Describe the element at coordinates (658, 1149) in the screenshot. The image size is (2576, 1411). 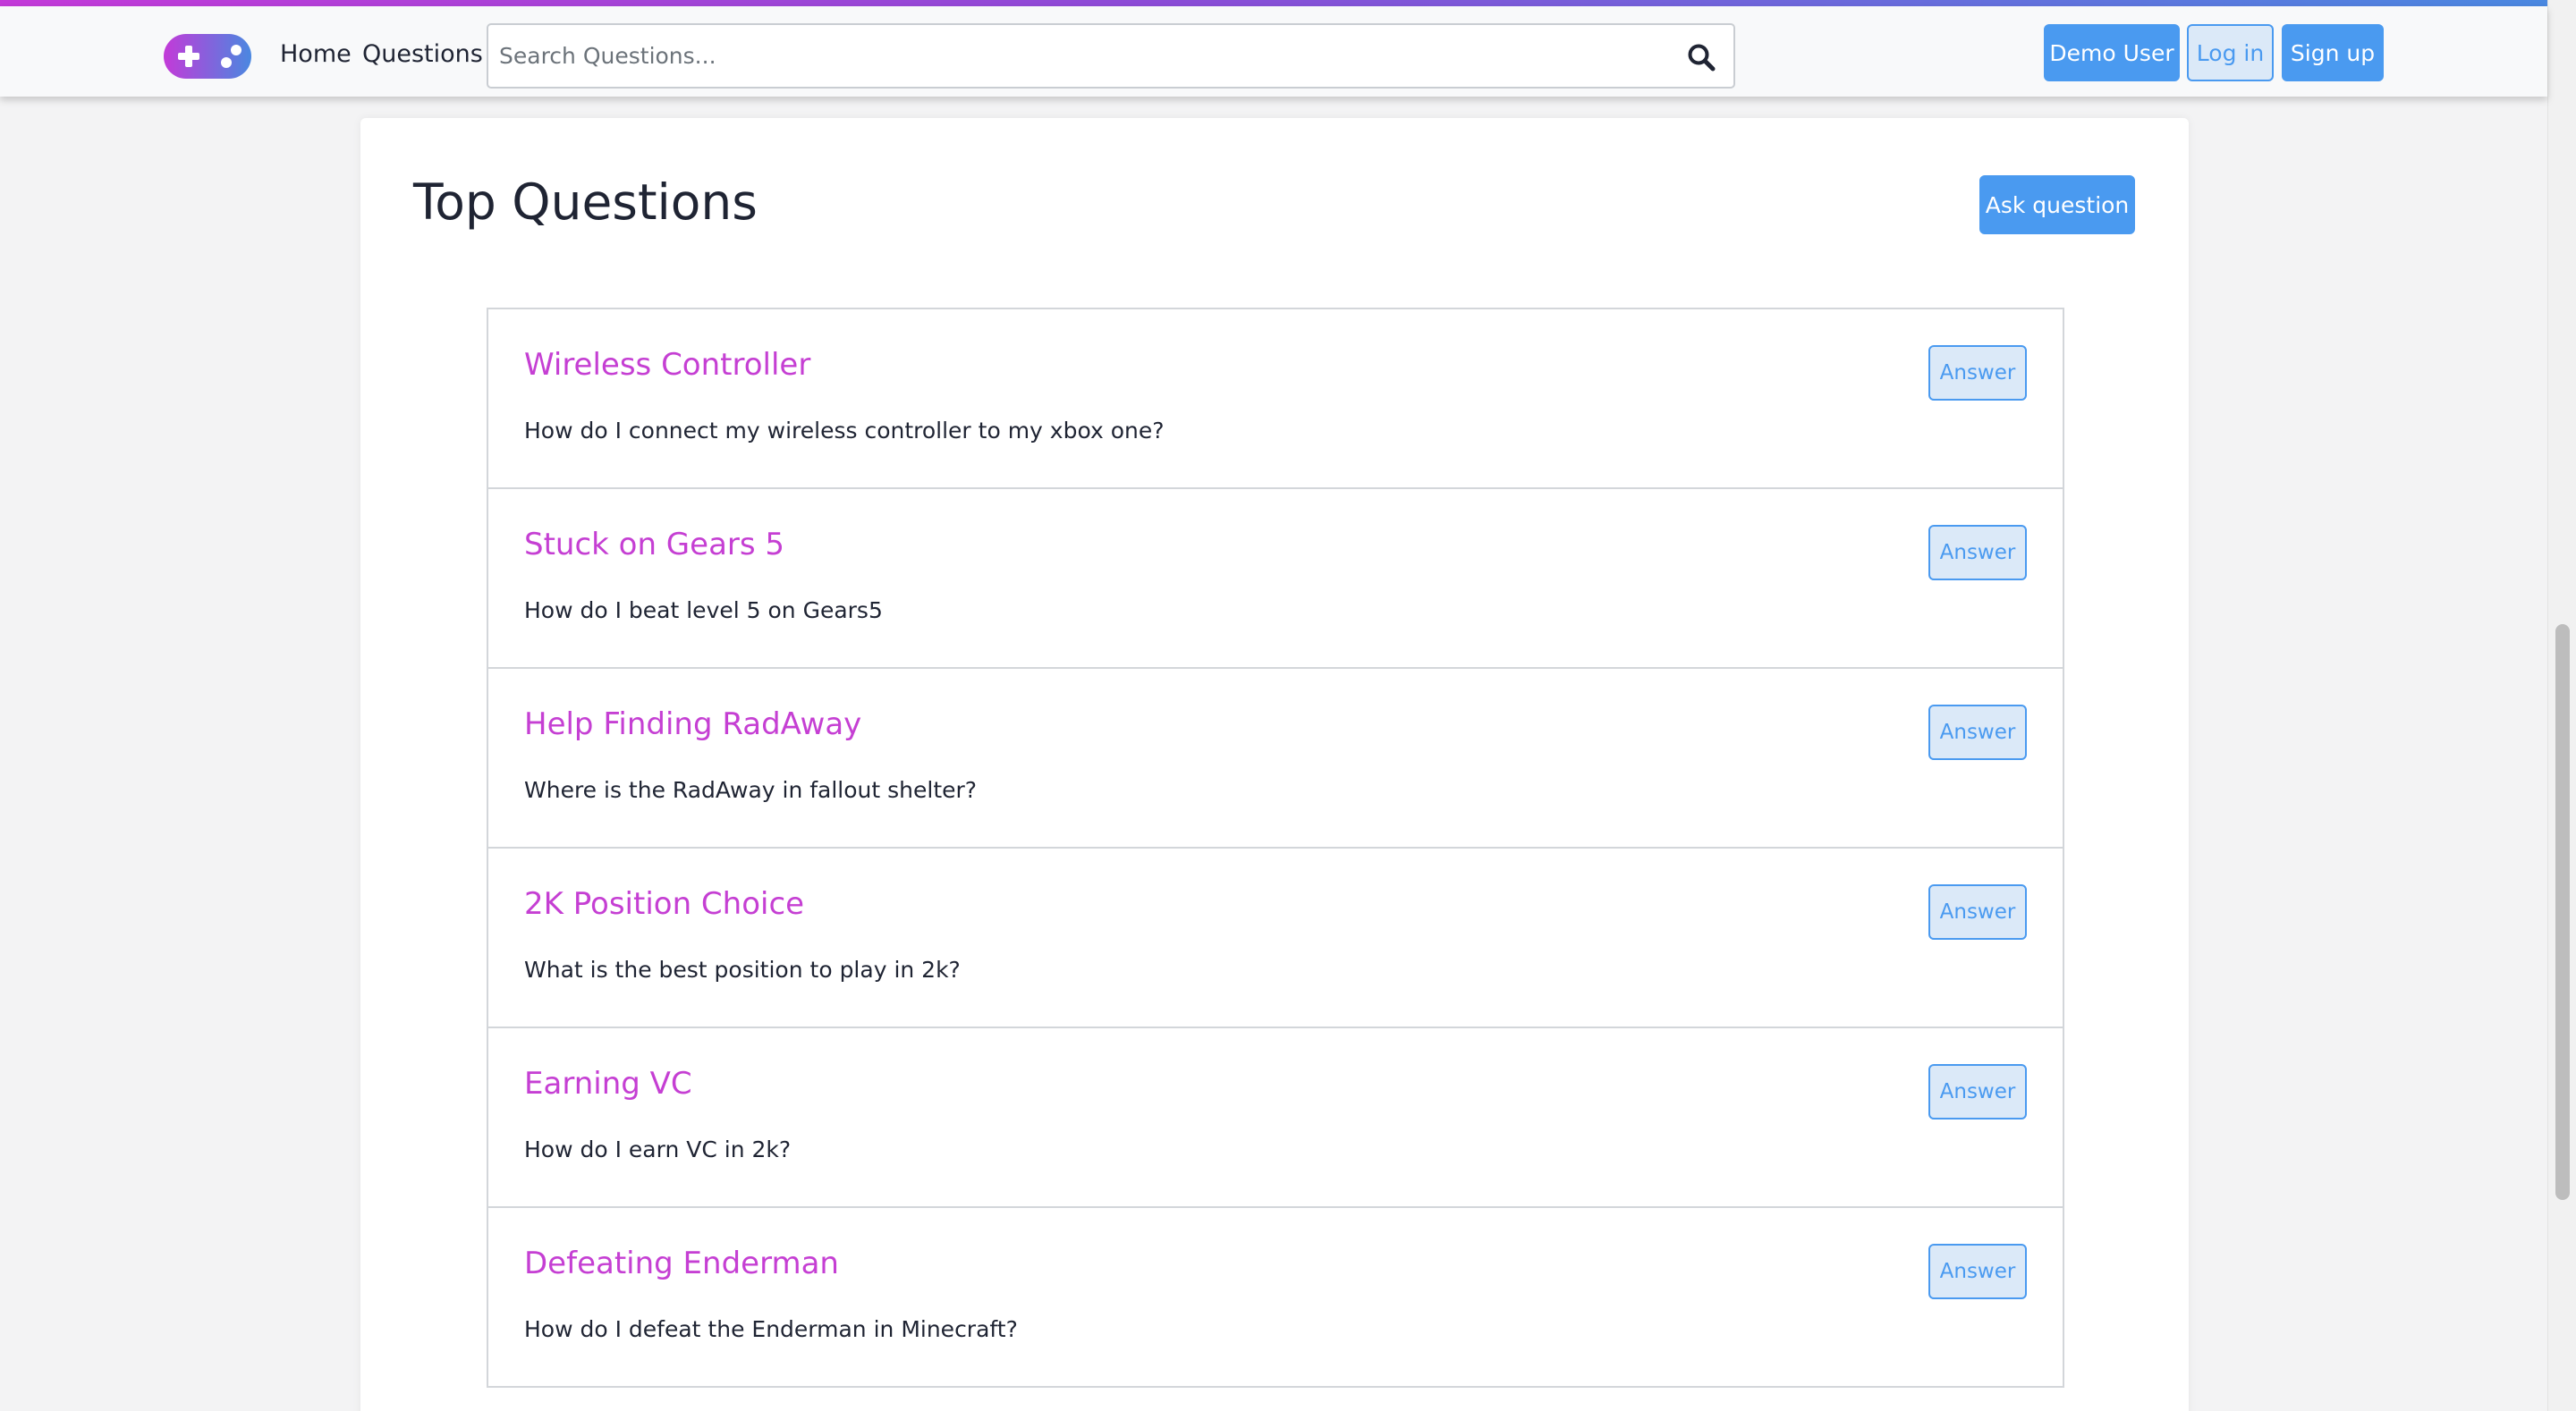
I see `question-body: How do I earn VC in 2k?` at that location.